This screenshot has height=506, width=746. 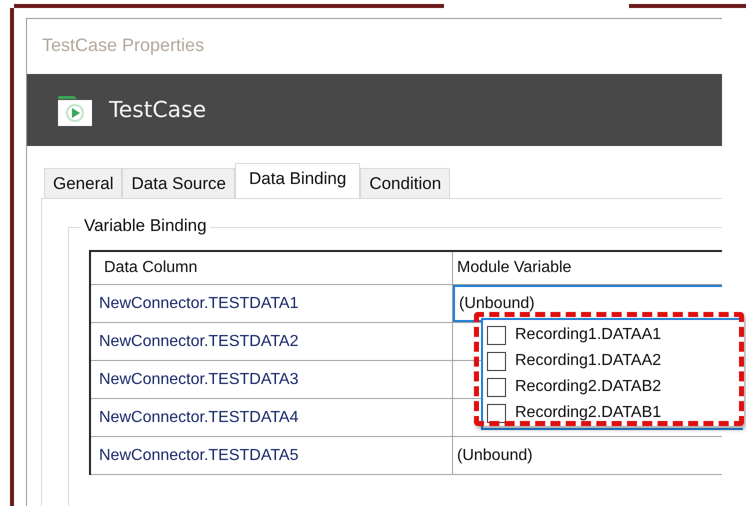 I want to click on option-label: Recording2.DATAB2, so click(x=588, y=387).